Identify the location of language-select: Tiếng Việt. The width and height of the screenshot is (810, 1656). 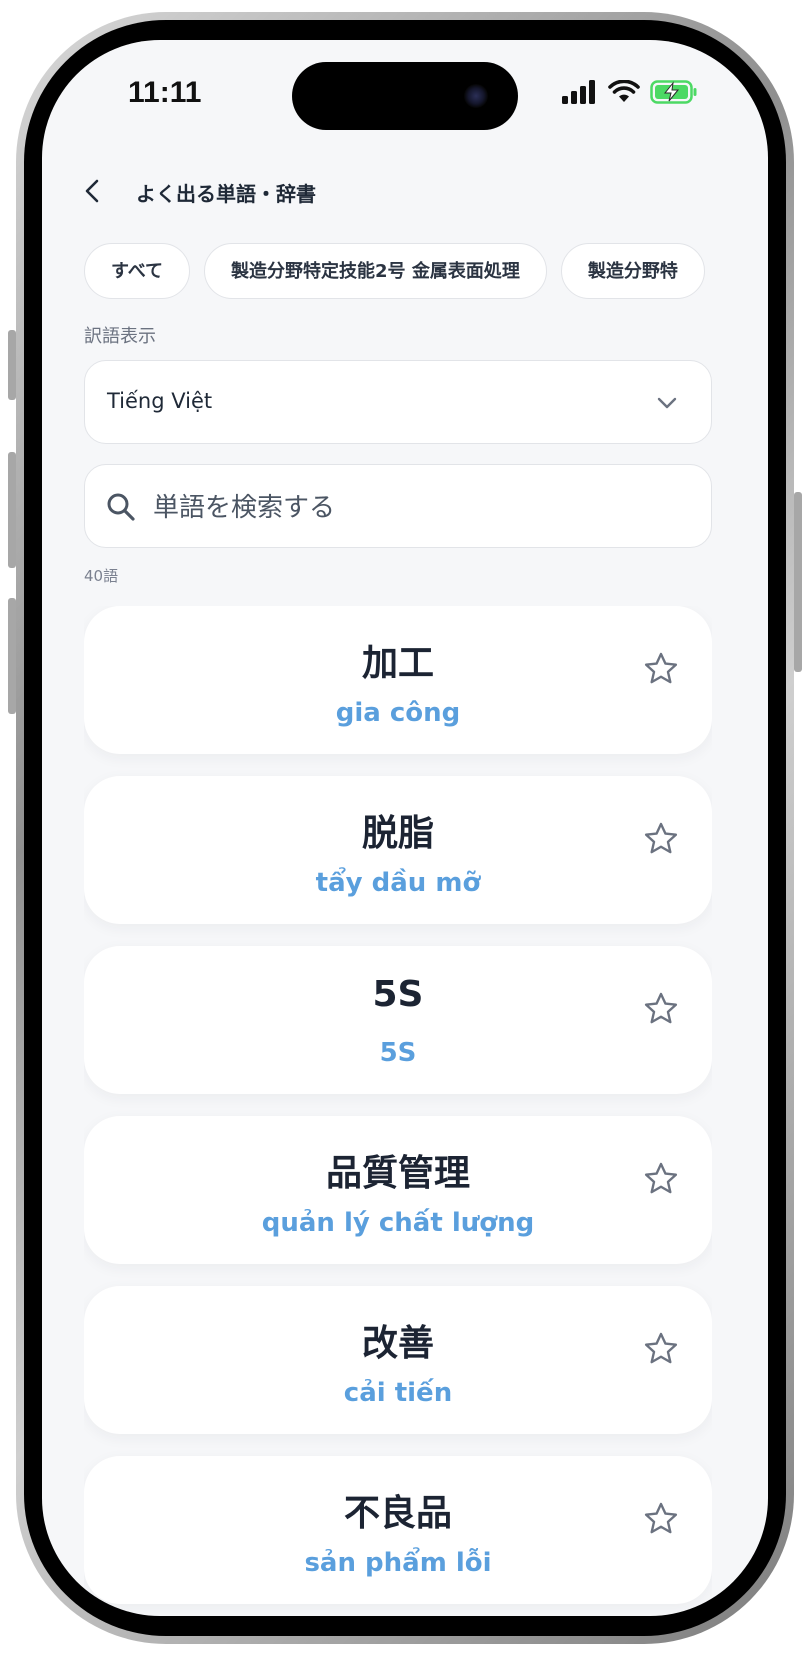
(398, 402).